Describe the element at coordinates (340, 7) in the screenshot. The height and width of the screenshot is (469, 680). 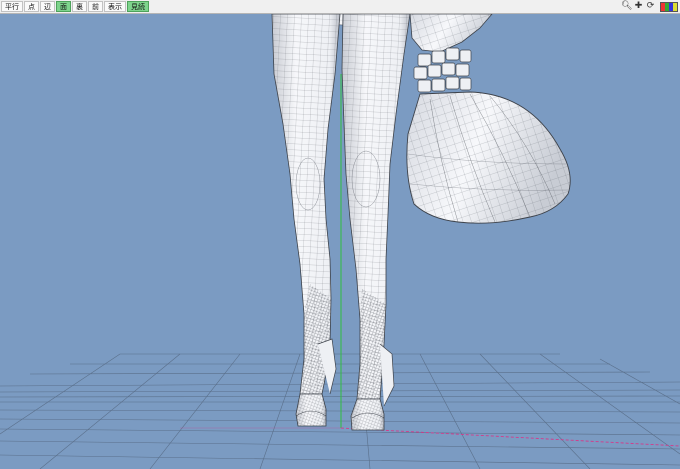
I see `toolbar: 平行 点 辺 面 裏 前 表示 見続 🔍︎ ✚ ⟳` at that location.